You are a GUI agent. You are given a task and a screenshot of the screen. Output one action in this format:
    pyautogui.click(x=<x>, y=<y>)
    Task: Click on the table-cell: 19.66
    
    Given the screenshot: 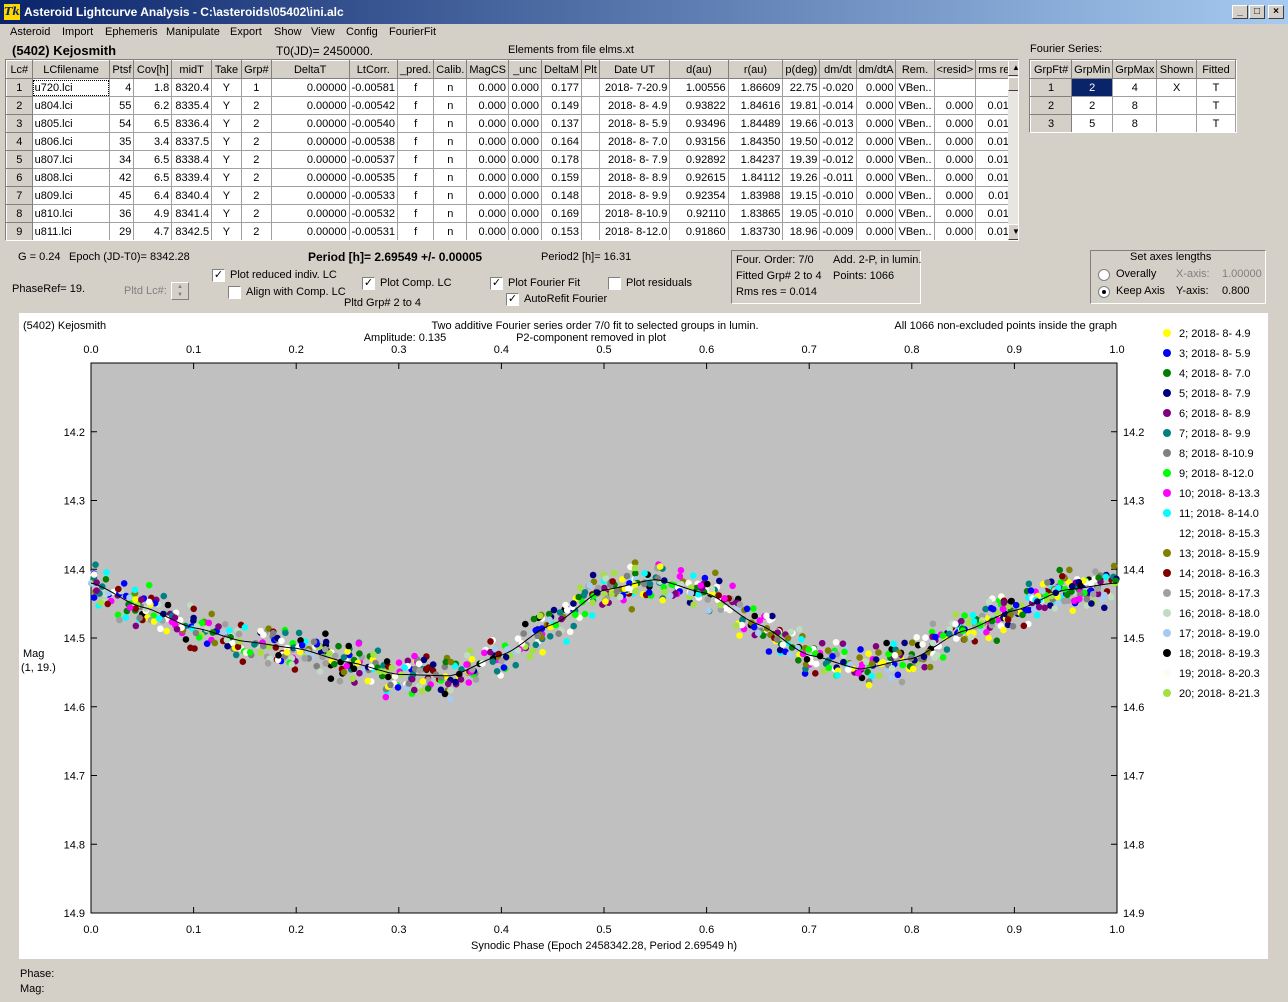 What is the action you would take?
    pyautogui.click(x=801, y=123)
    